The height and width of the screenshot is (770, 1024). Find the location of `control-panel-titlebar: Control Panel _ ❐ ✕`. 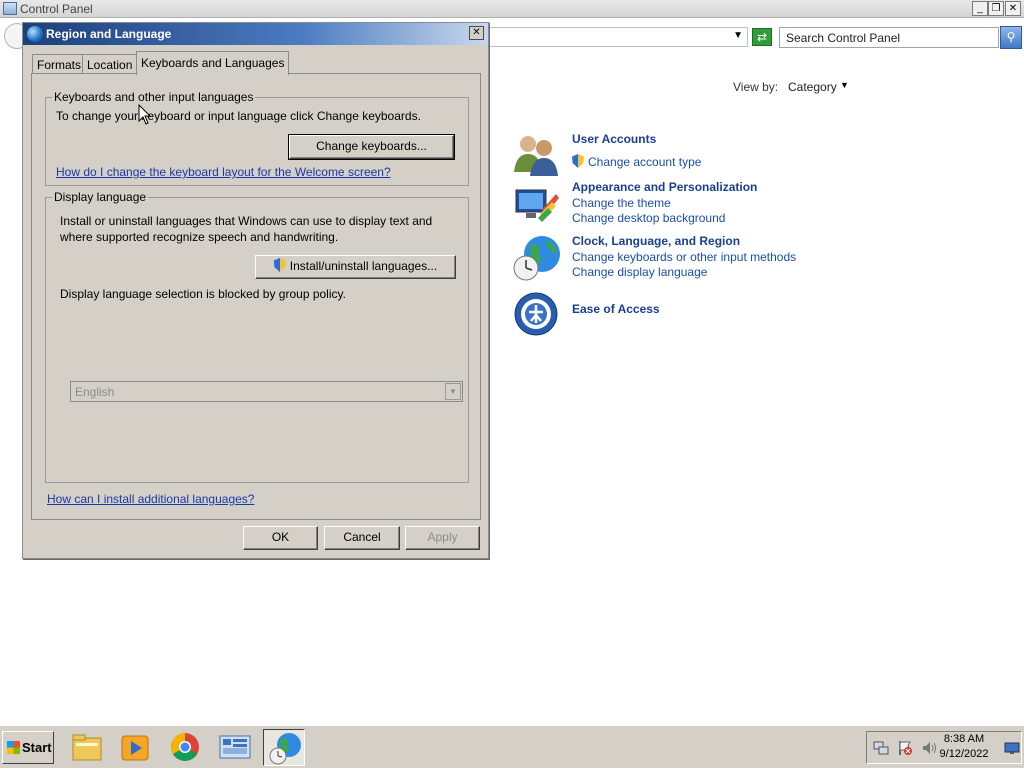

control-panel-titlebar: Control Panel _ ❐ ✕ is located at coordinates (512, 9).